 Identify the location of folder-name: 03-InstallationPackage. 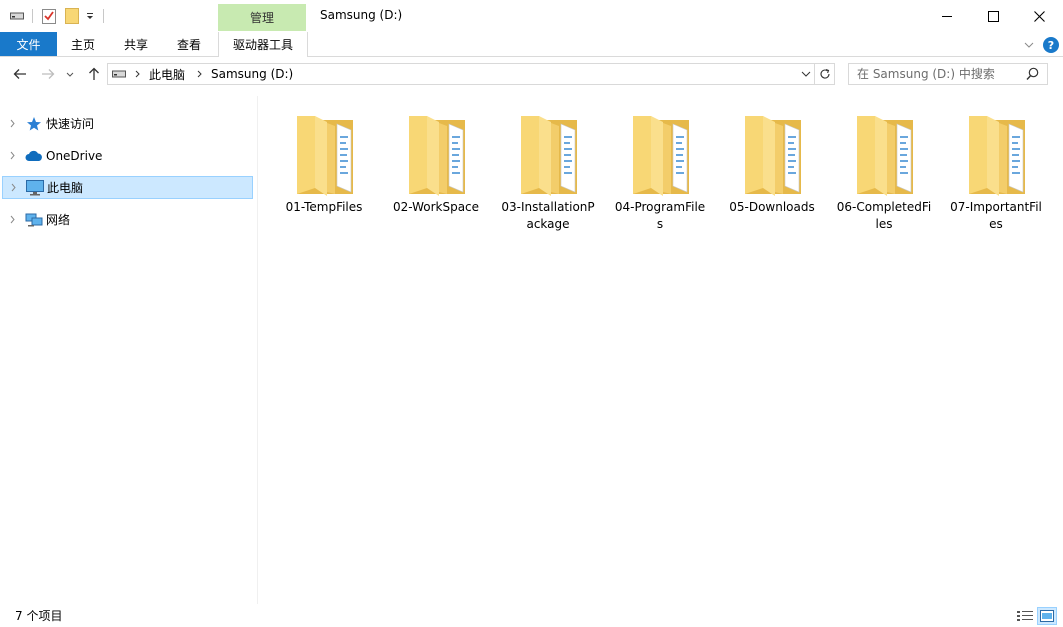
(548, 215).